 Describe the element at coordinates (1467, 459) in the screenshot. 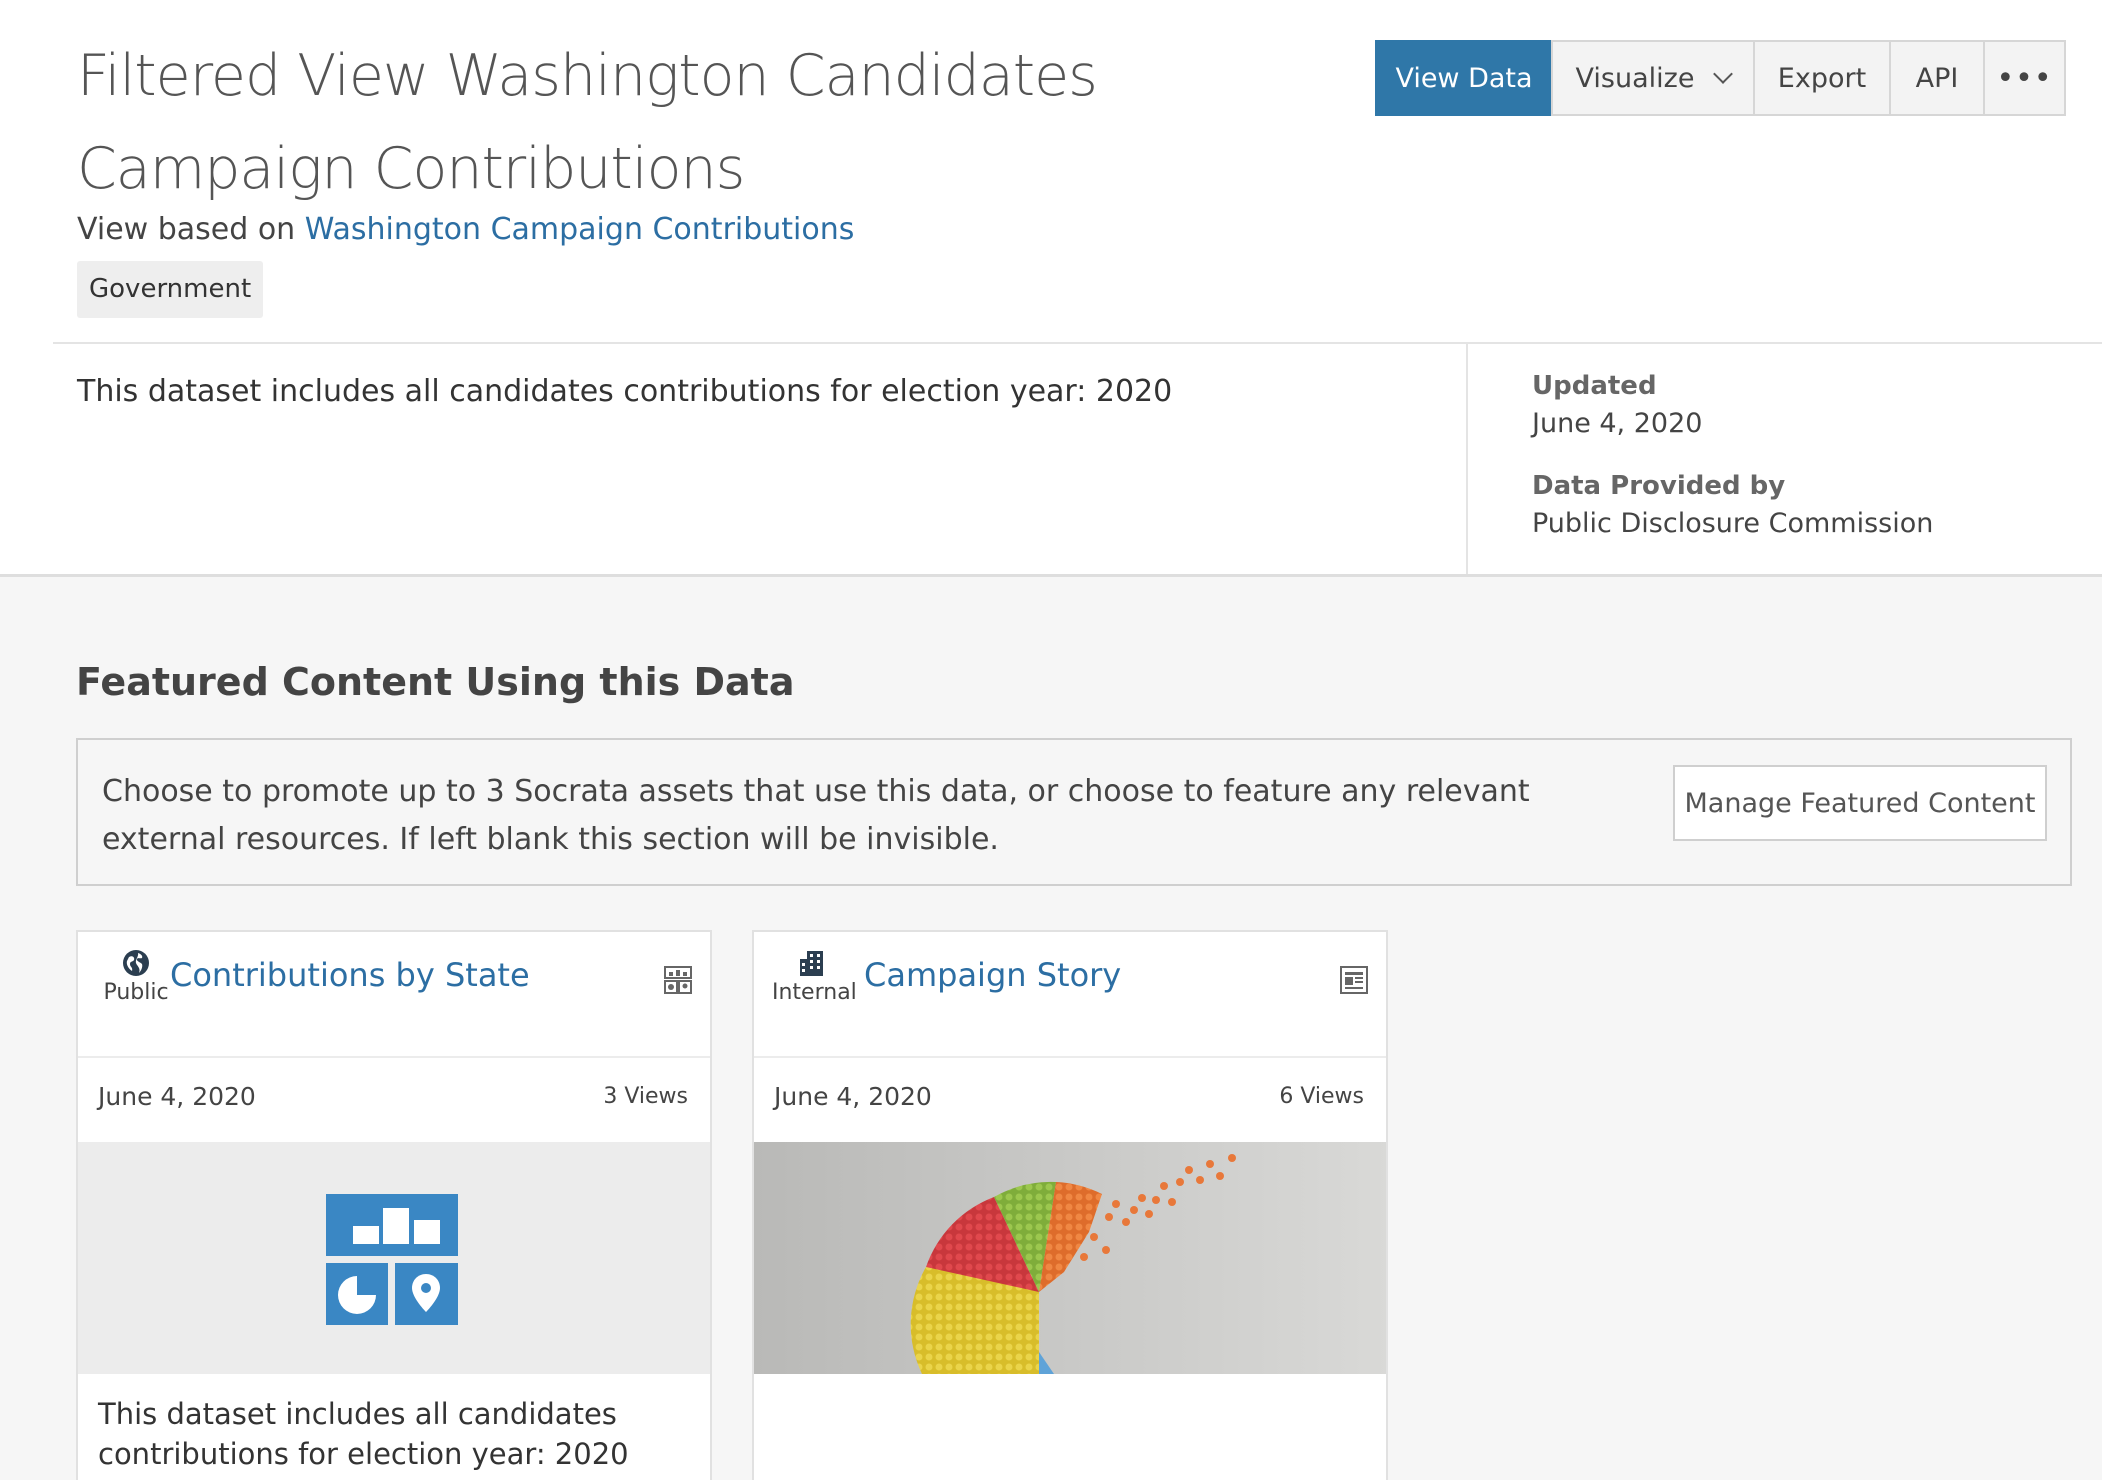

I see `metadata-divider` at that location.